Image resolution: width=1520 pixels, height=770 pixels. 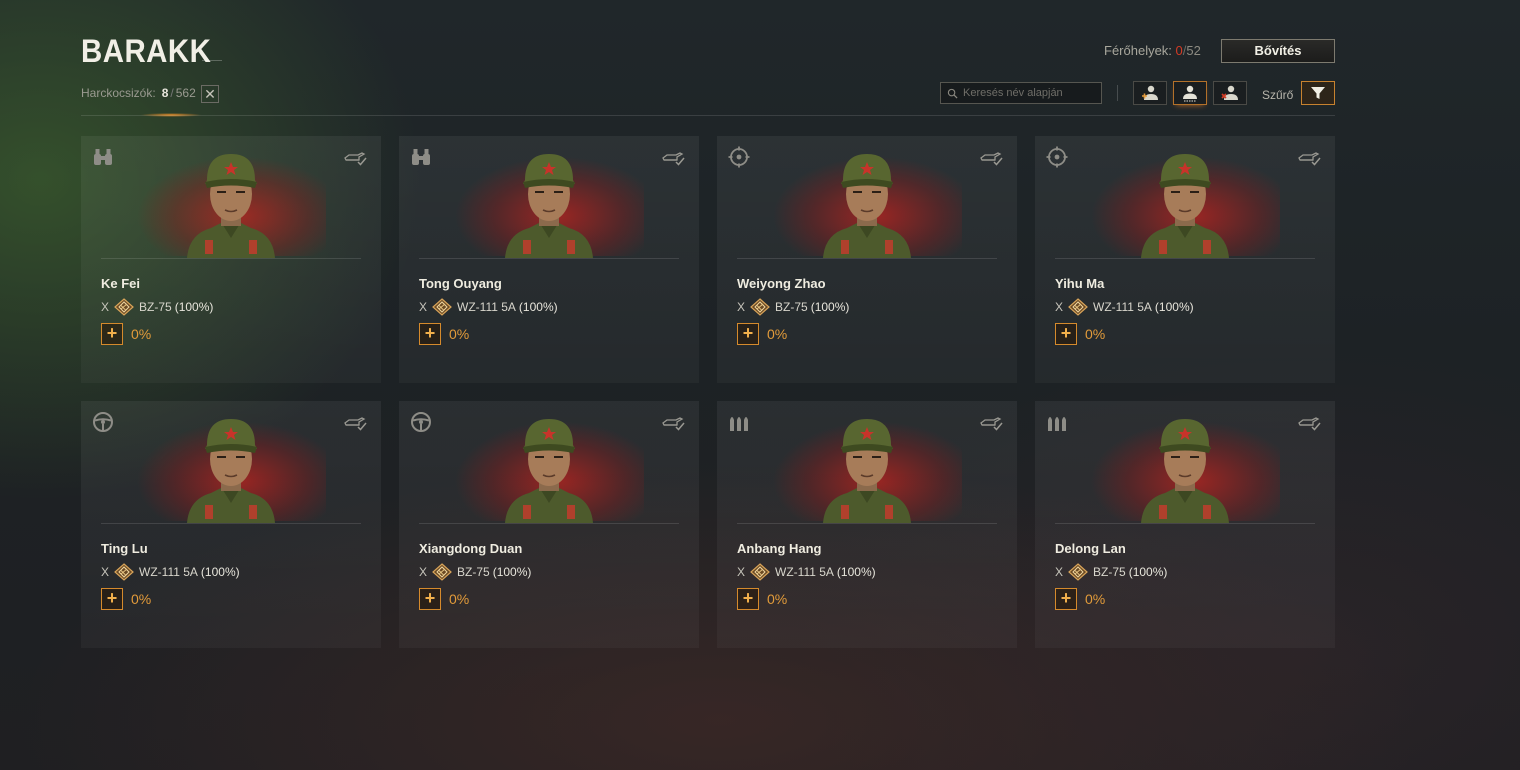 What do you see at coordinates (165, 93) in the screenshot?
I see `count-current: 8` at bounding box center [165, 93].